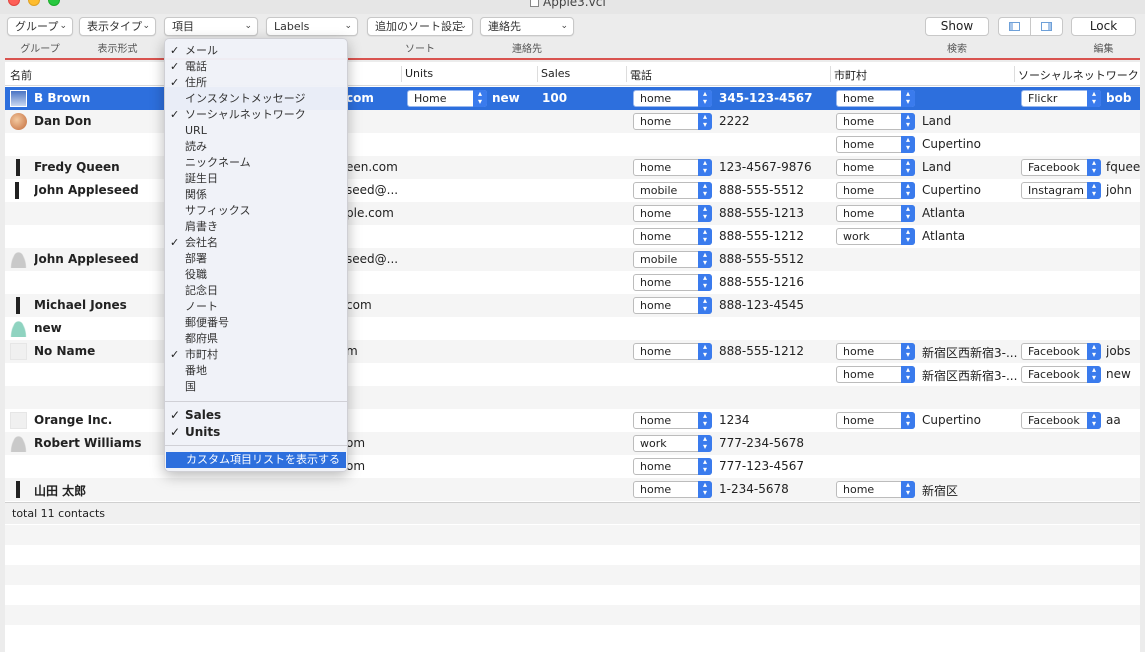 Image resolution: width=1145 pixels, height=652 pixels. What do you see at coordinates (1103, 26) in the screenshot?
I see `lock-button: Lock` at bounding box center [1103, 26].